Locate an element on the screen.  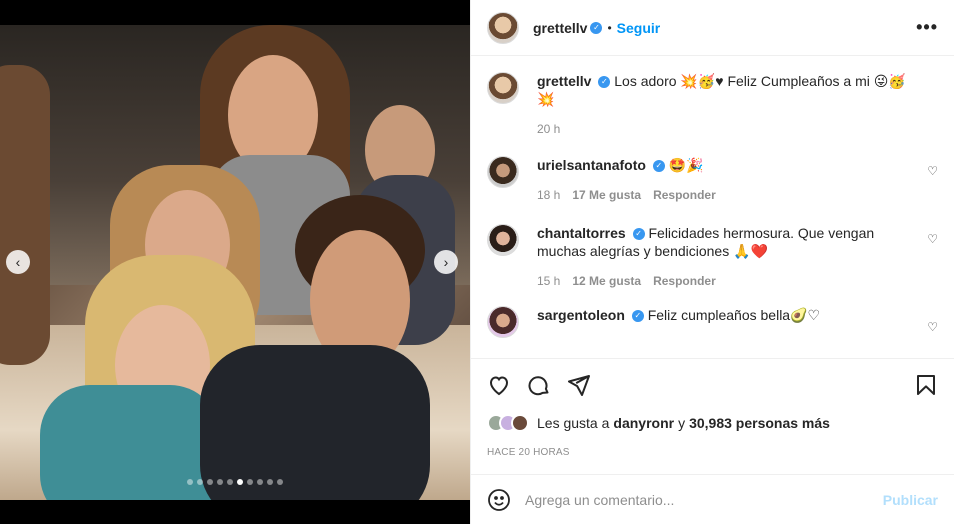
publish-button: Publicar is located at coordinates (910, 500).